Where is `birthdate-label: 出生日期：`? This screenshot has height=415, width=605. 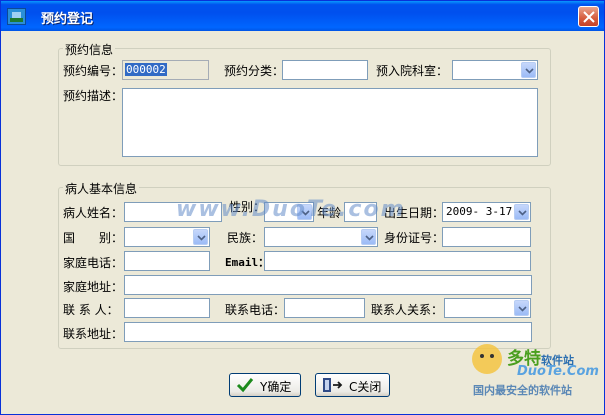
birthdate-label: 出生日期： is located at coordinates (414, 213).